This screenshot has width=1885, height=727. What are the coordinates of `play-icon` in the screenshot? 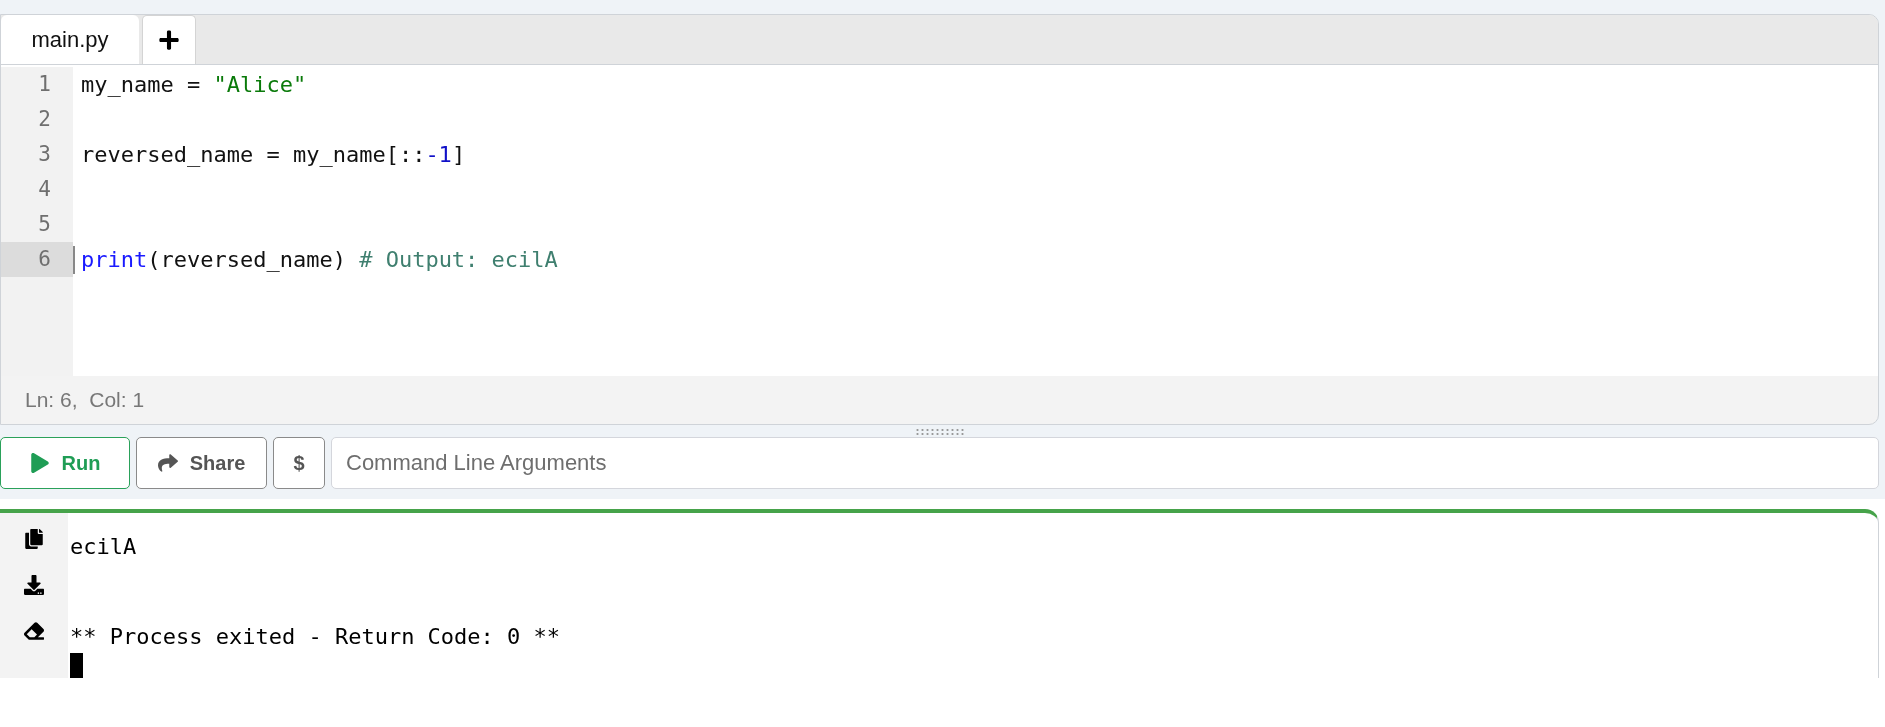 It's located at (39, 463).